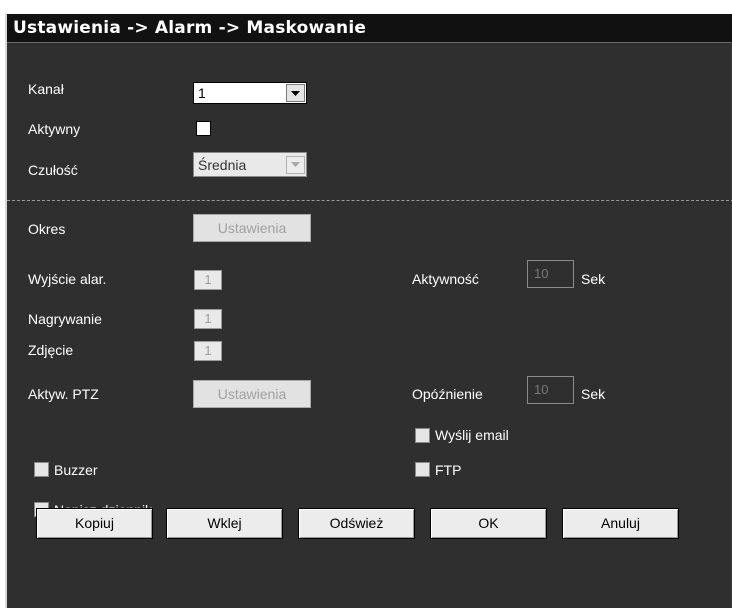 The image size is (732, 608). Describe the element at coordinates (41, 469) in the screenshot. I see `buzzer-checkbox` at that location.